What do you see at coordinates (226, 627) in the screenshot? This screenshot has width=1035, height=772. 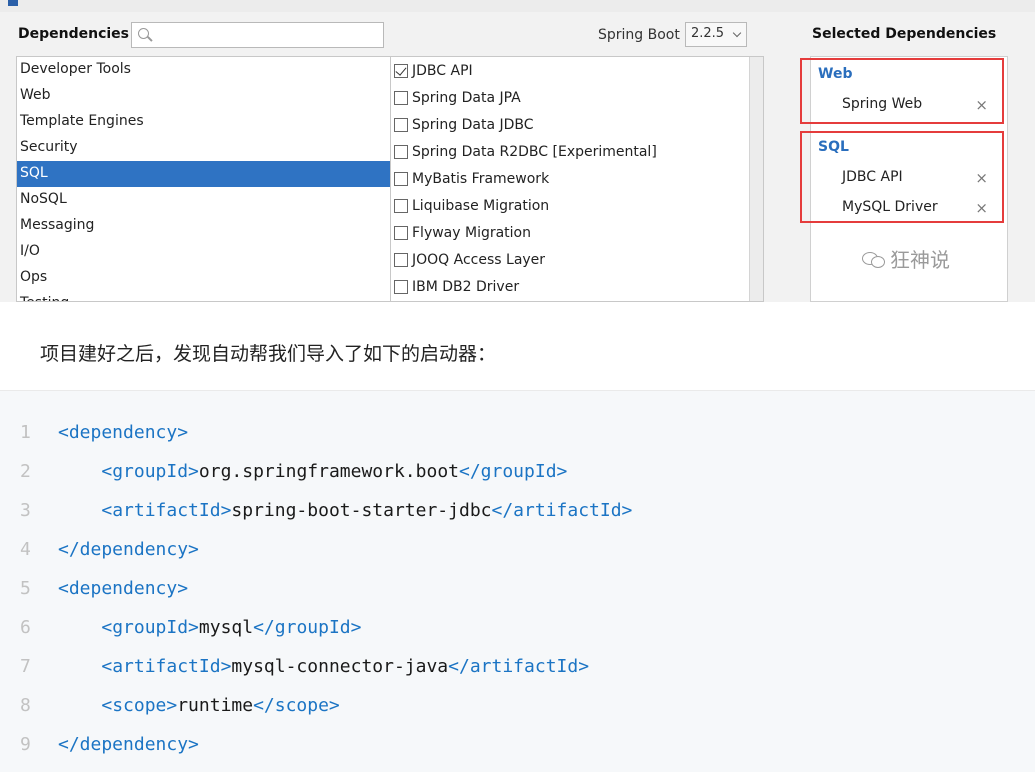 I see `xml-text: mysql` at bounding box center [226, 627].